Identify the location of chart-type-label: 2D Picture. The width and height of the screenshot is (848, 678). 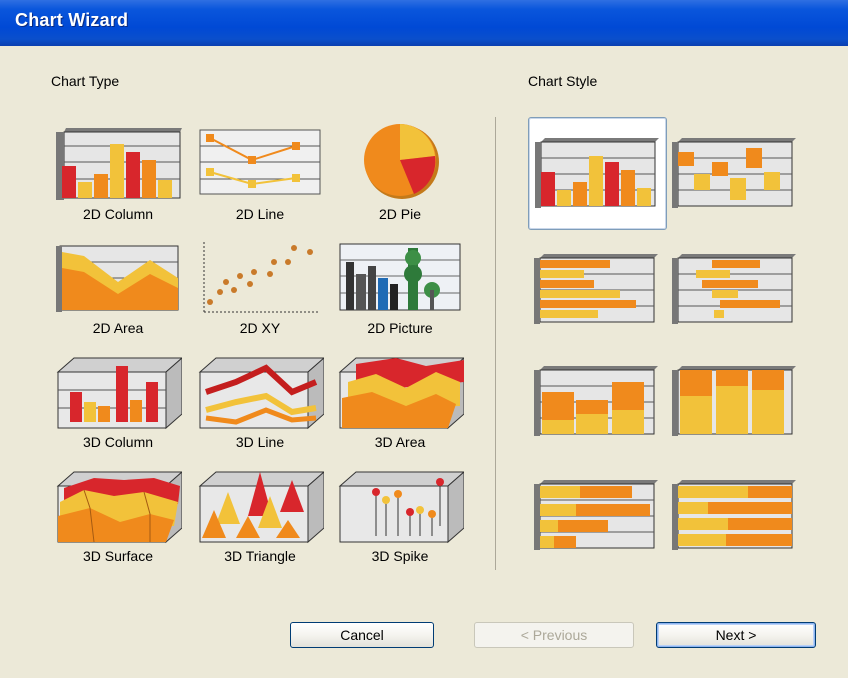
(400, 328).